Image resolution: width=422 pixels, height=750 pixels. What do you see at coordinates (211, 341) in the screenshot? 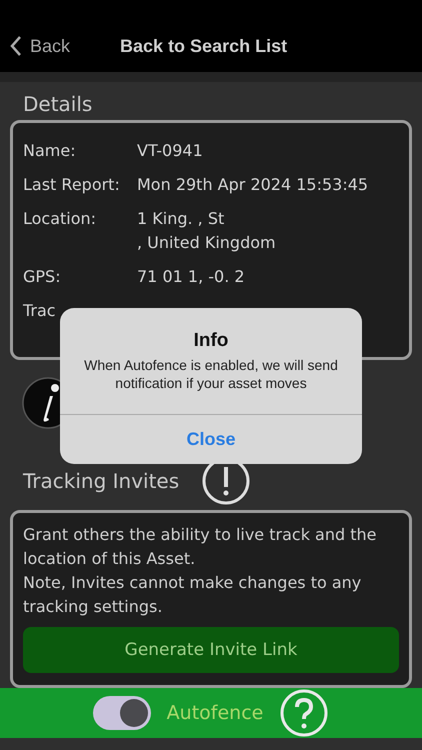
I see `alert-title: Info` at bounding box center [211, 341].